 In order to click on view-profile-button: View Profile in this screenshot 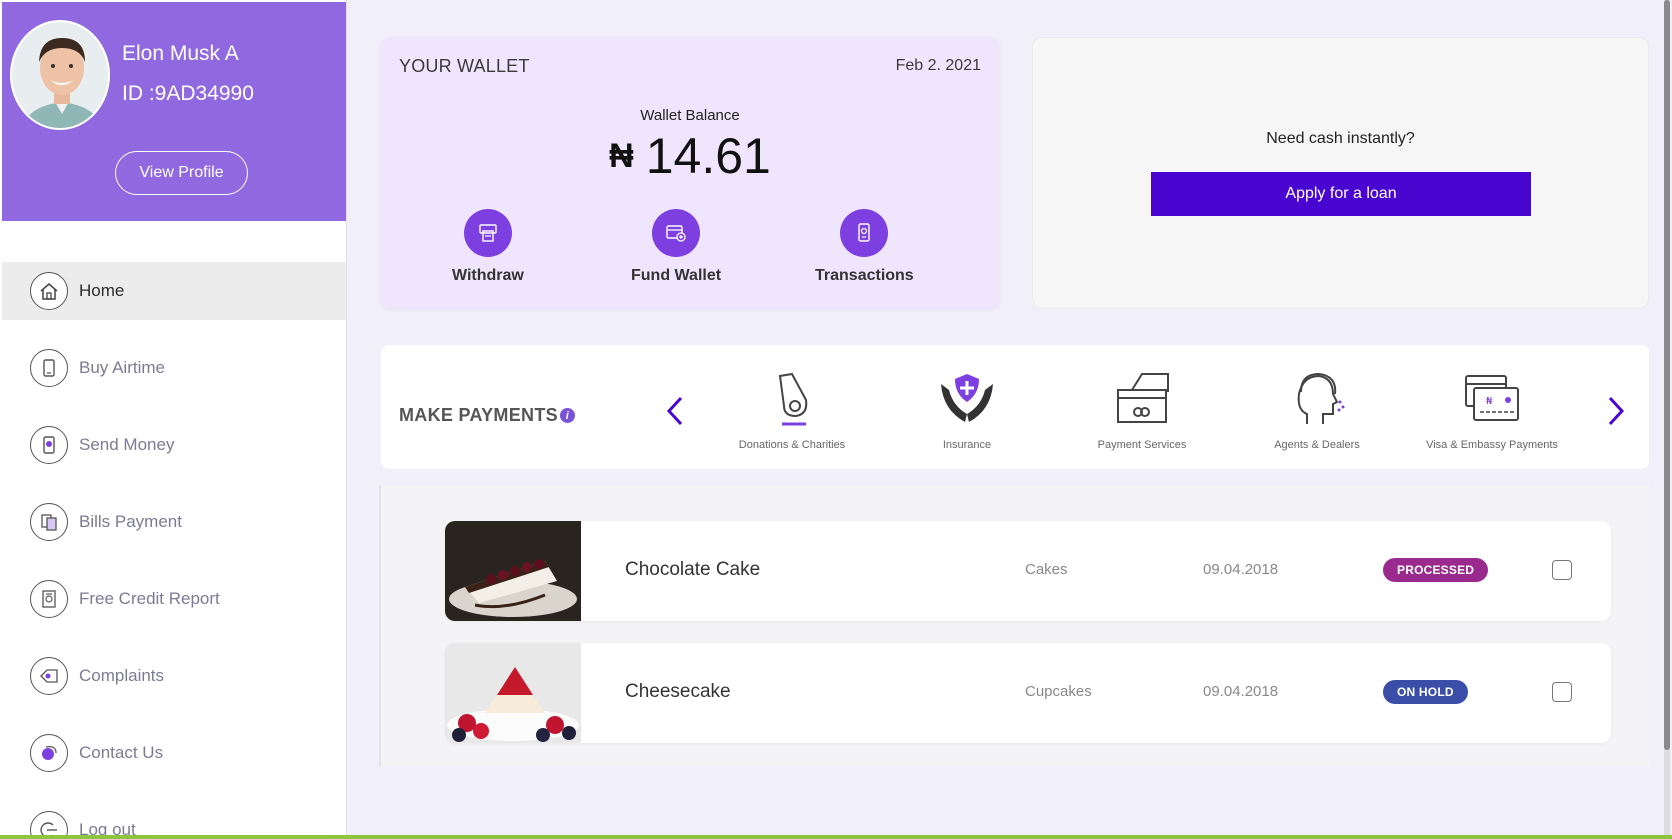, I will do `click(181, 173)`.